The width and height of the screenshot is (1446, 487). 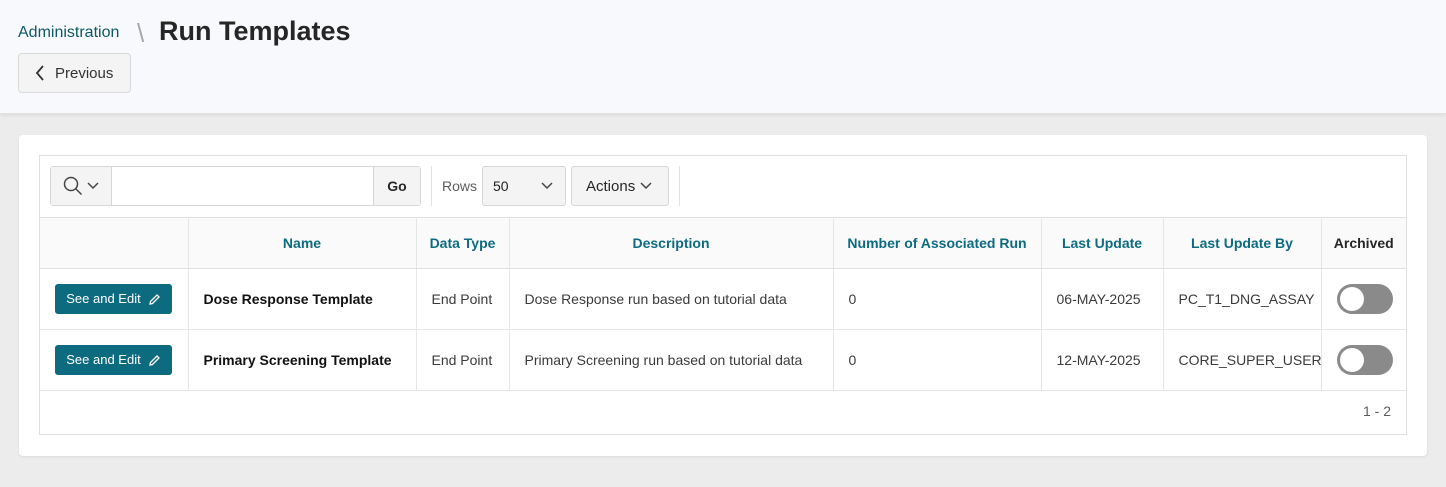 What do you see at coordinates (463, 243) in the screenshot?
I see `column-header-data-type: Data Type` at bounding box center [463, 243].